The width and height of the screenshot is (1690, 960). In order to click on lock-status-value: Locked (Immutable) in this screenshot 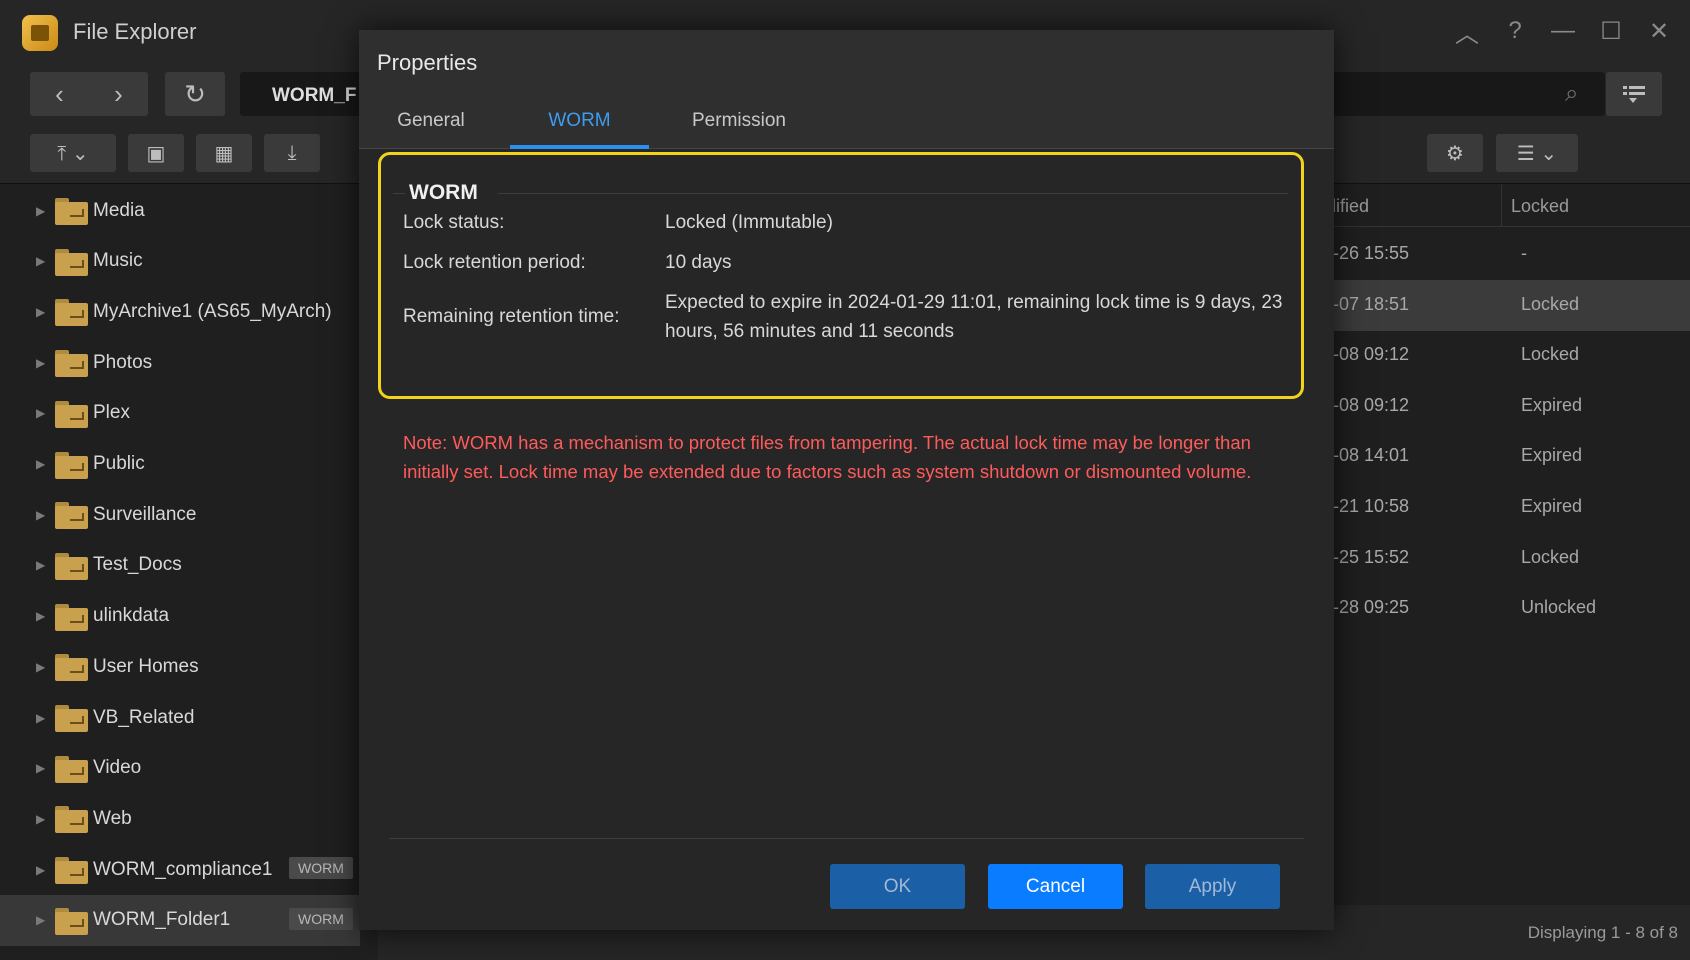, I will do `click(749, 222)`.